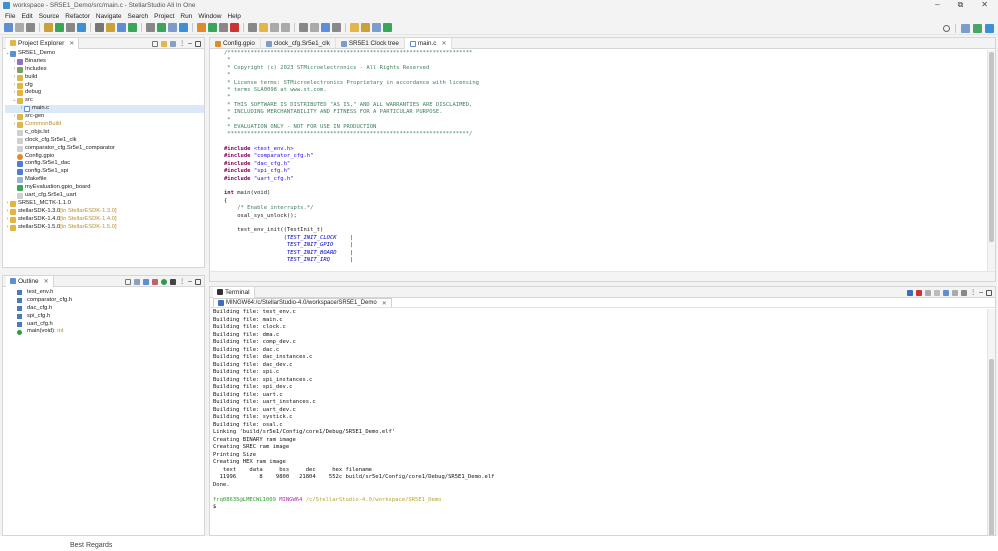 The height and width of the screenshot is (551, 998). I want to click on clear-console-icon, so click(955, 292).